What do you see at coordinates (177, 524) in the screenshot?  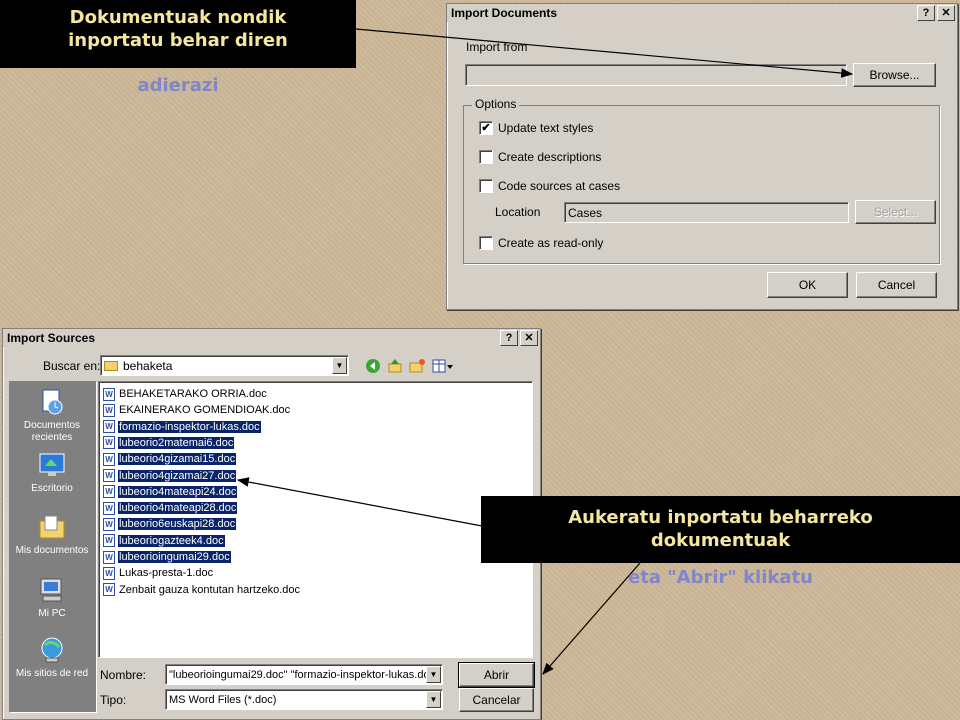 I see `file-name: lubeorio6euskapi28.doc` at bounding box center [177, 524].